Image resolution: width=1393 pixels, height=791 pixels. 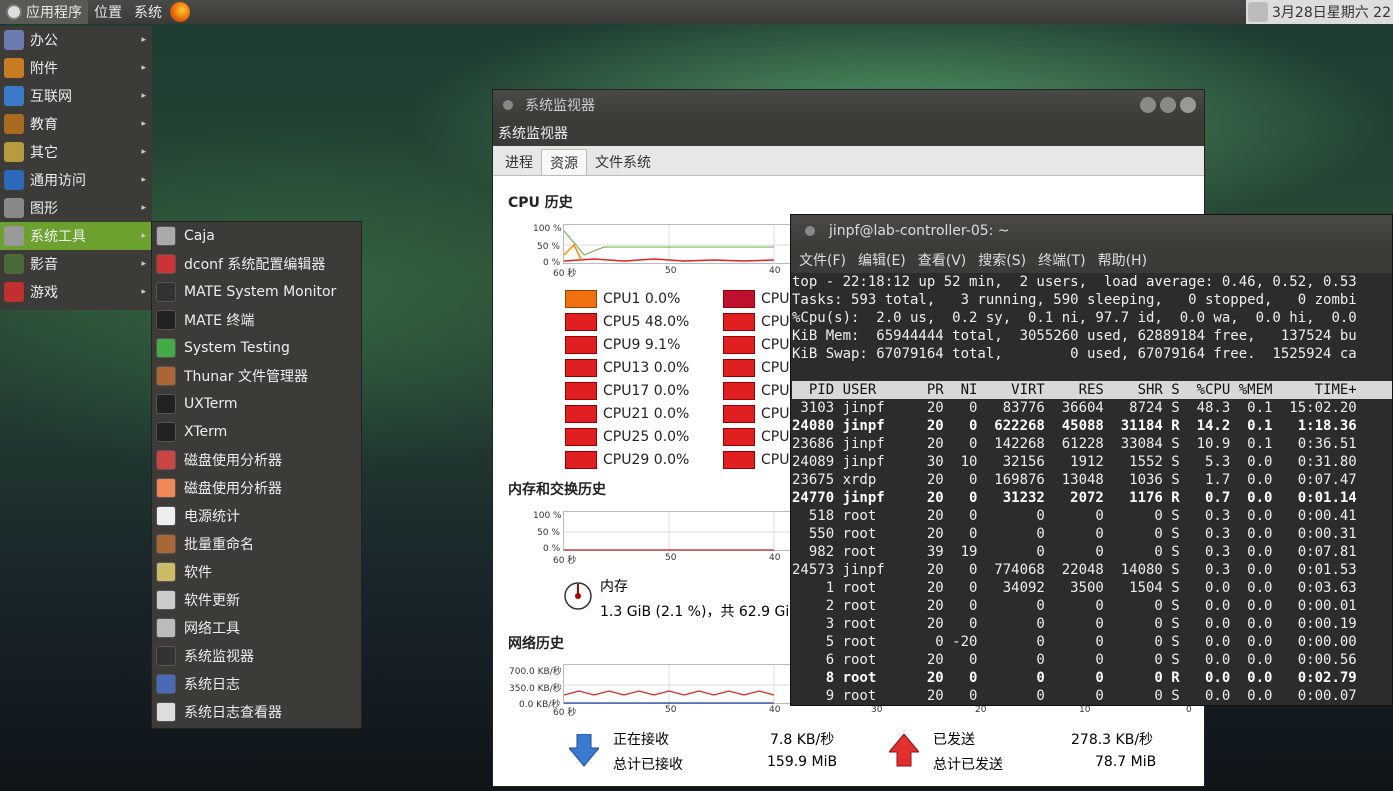 What do you see at coordinates (519, 162) in the screenshot?
I see `tab-processes: 进程` at bounding box center [519, 162].